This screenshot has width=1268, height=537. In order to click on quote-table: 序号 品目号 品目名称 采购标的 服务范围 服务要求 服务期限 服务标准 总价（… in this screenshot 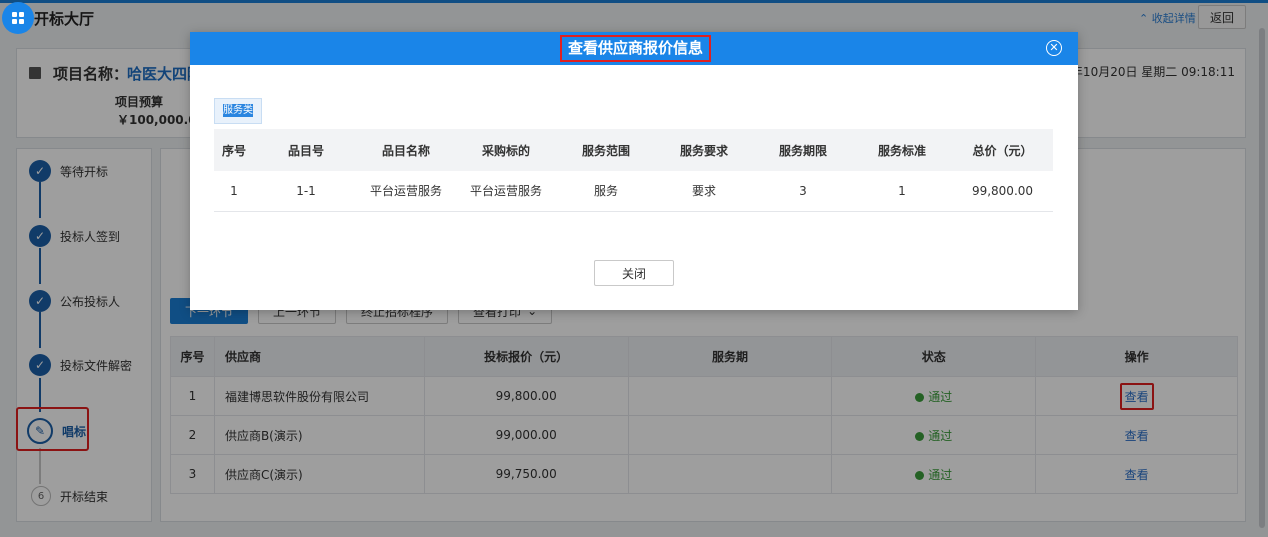, I will do `click(633, 170)`.